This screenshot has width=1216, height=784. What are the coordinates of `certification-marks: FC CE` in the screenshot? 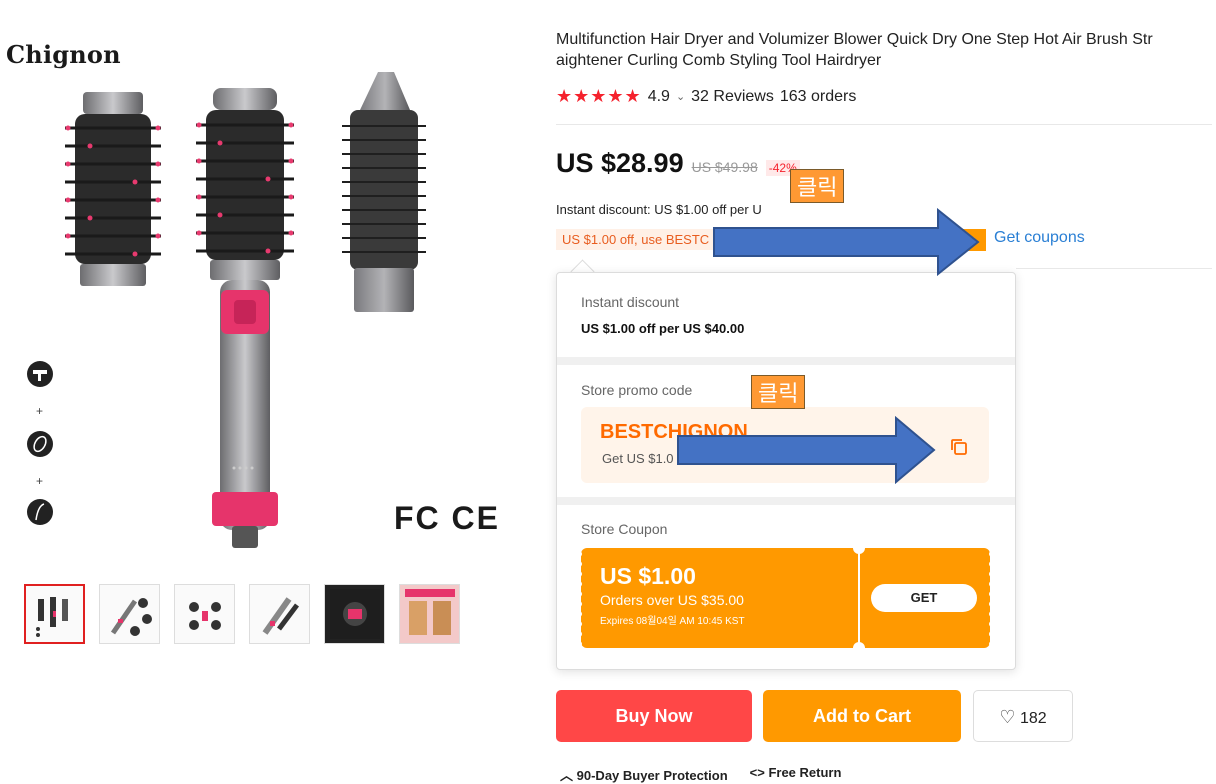 It's located at (447, 518).